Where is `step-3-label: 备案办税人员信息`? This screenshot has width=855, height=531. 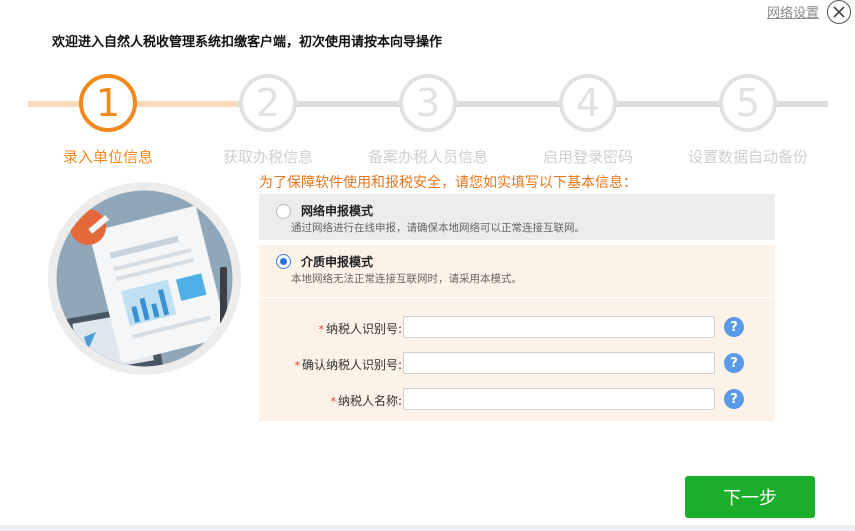
step-3-label: 备案办税人员信息 is located at coordinates (427, 157).